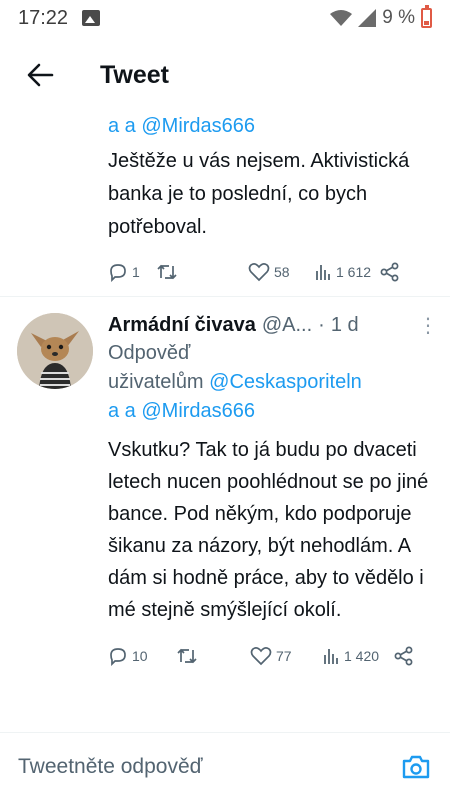 The height and width of the screenshot is (800, 450). Describe the element at coordinates (134, 74) in the screenshot. I see `page-title: Tweet` at that location.